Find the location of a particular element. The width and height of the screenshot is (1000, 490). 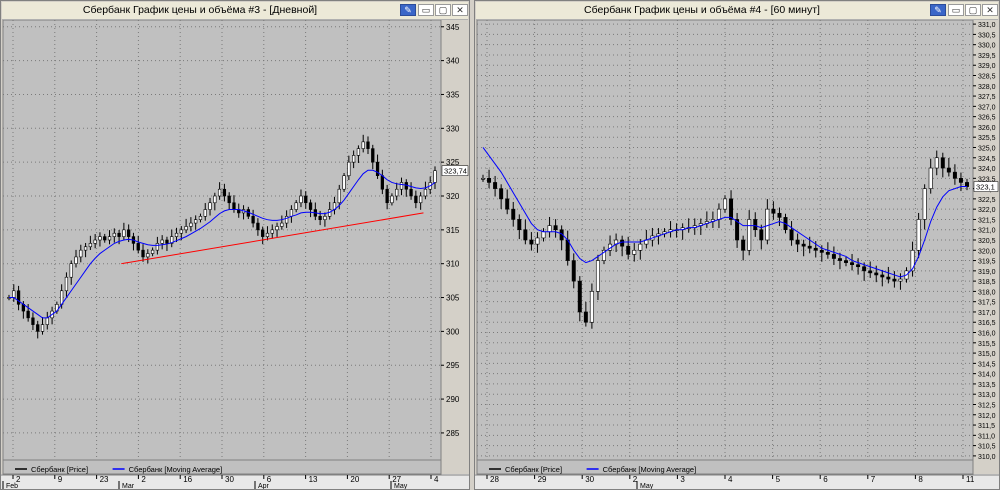

y-tick-label: 315,0 is located at coordinates (987, 354).